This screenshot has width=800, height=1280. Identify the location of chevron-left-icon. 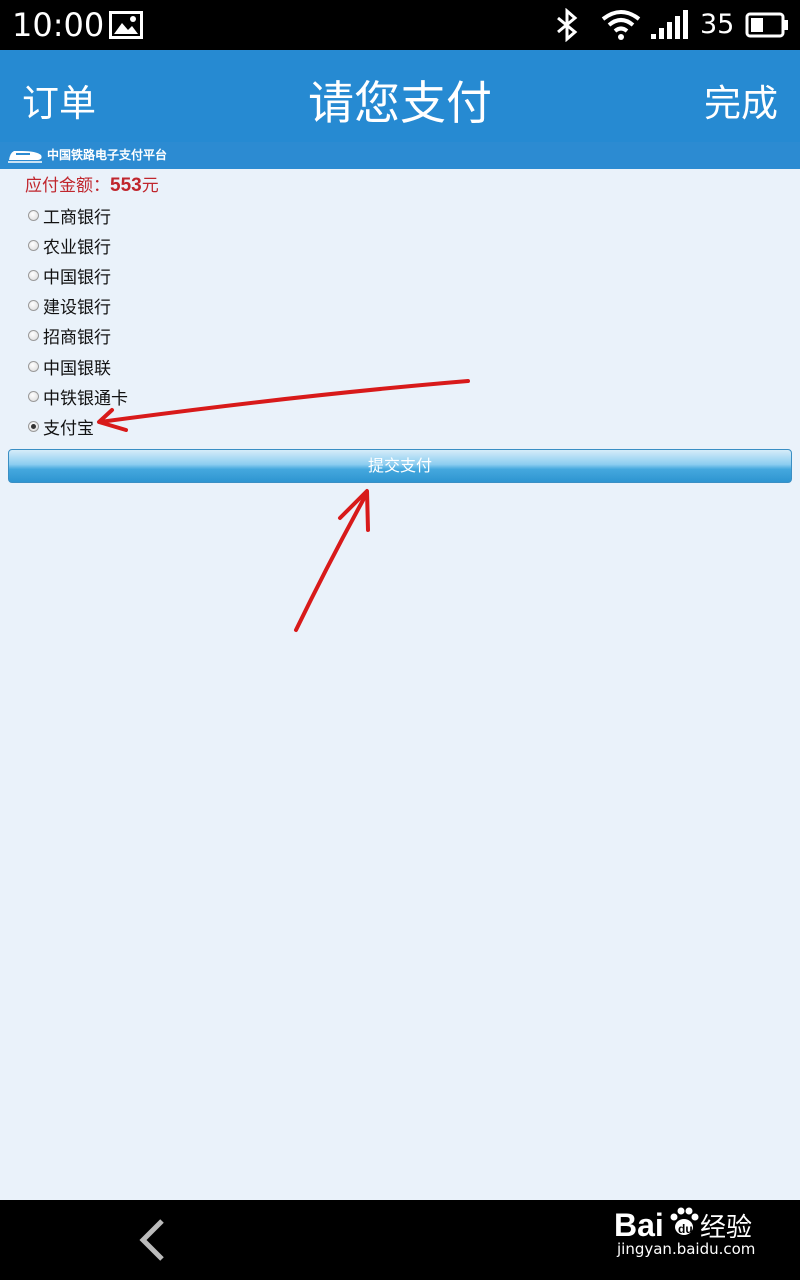
(153, 1242).